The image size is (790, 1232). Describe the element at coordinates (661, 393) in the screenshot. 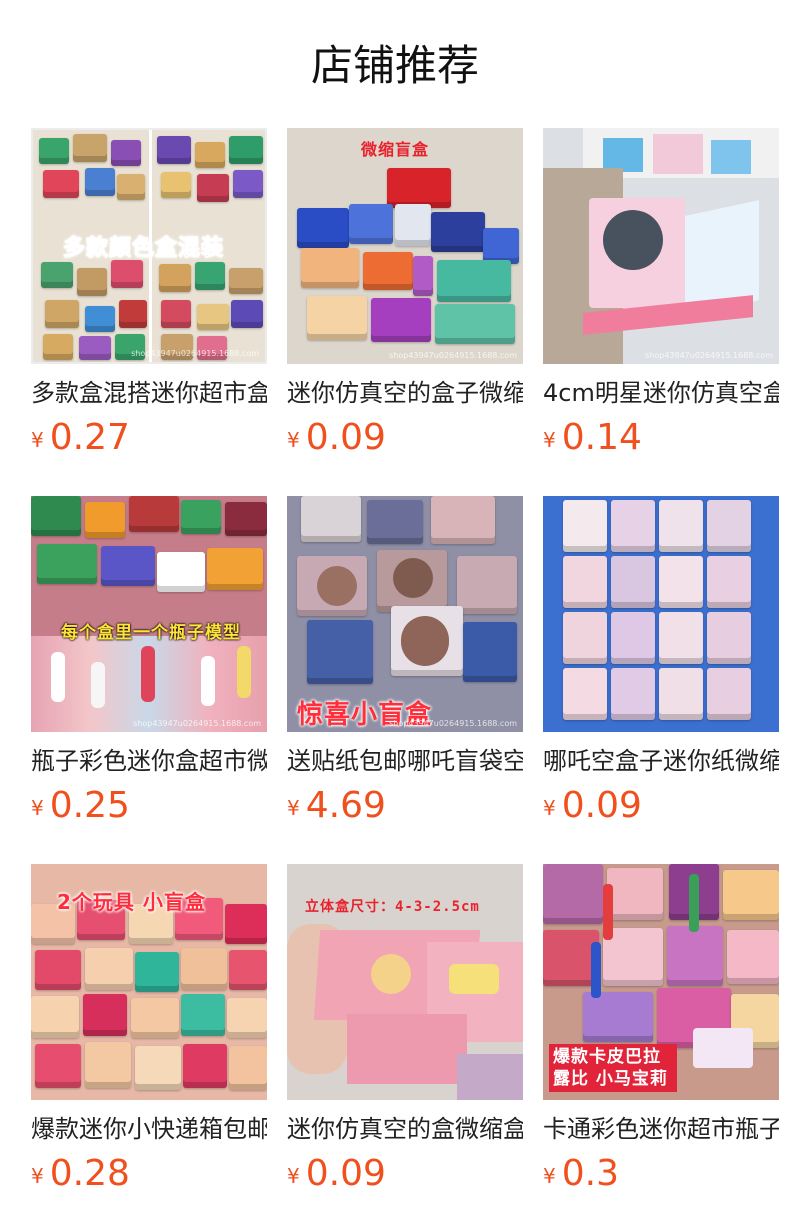

I see `product-name: 4cm明星迷你仿真空盒` at that location.